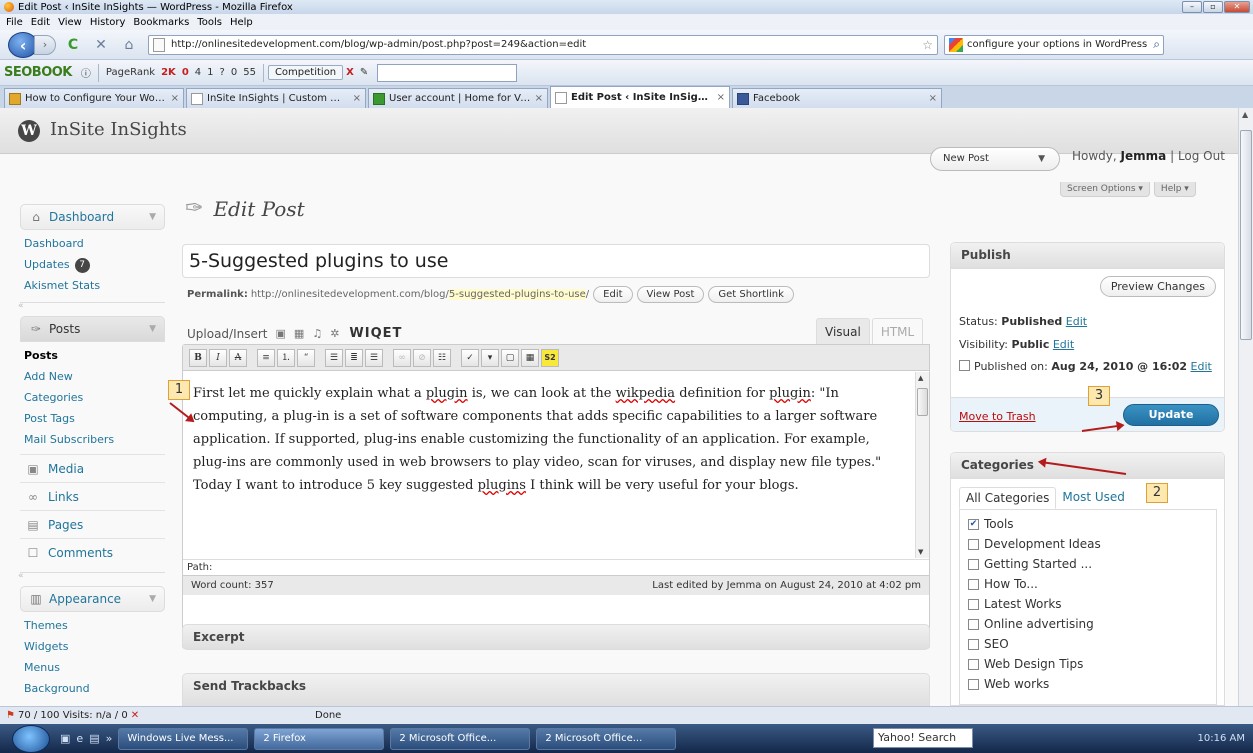  Describe the element at coordinates (1156, 44) in the screenshot. I see `search-icon: ⌕` at that location.